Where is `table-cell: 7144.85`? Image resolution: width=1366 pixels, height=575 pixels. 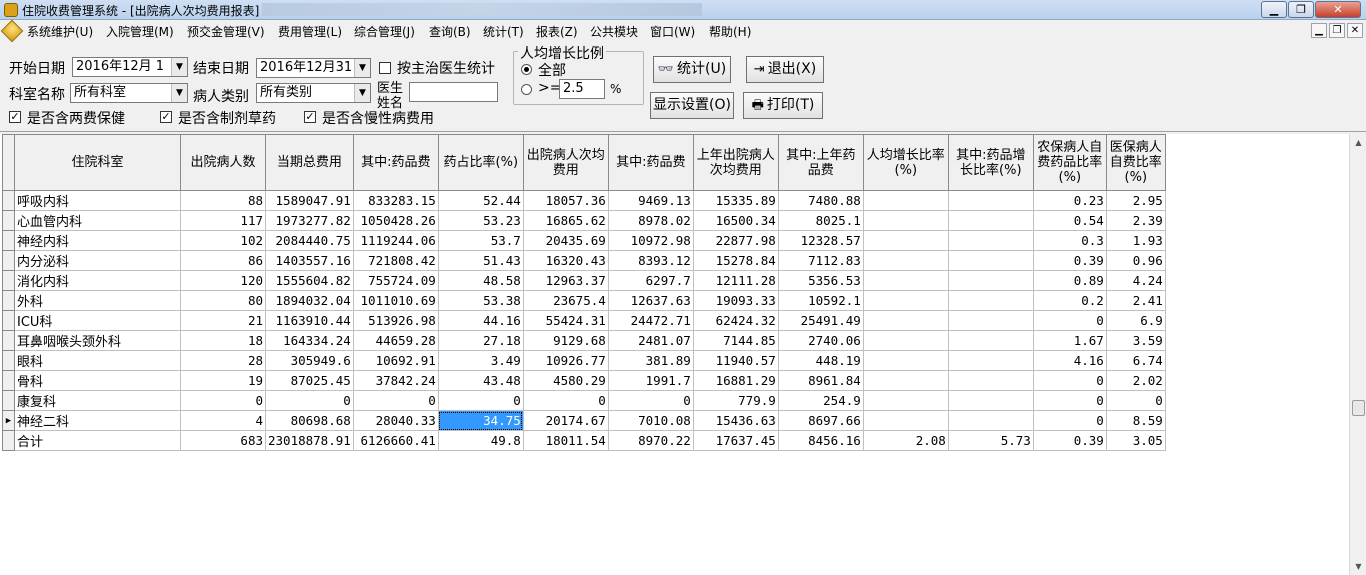 table-cell: 7144.85 is located at coordinates (735, 340).